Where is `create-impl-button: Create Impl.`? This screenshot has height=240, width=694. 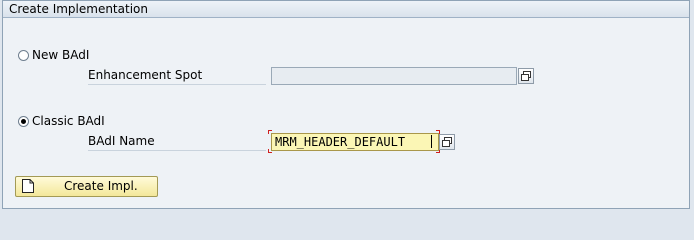
create-impl-button: Create Impl. is located at coordinates (86, 186).